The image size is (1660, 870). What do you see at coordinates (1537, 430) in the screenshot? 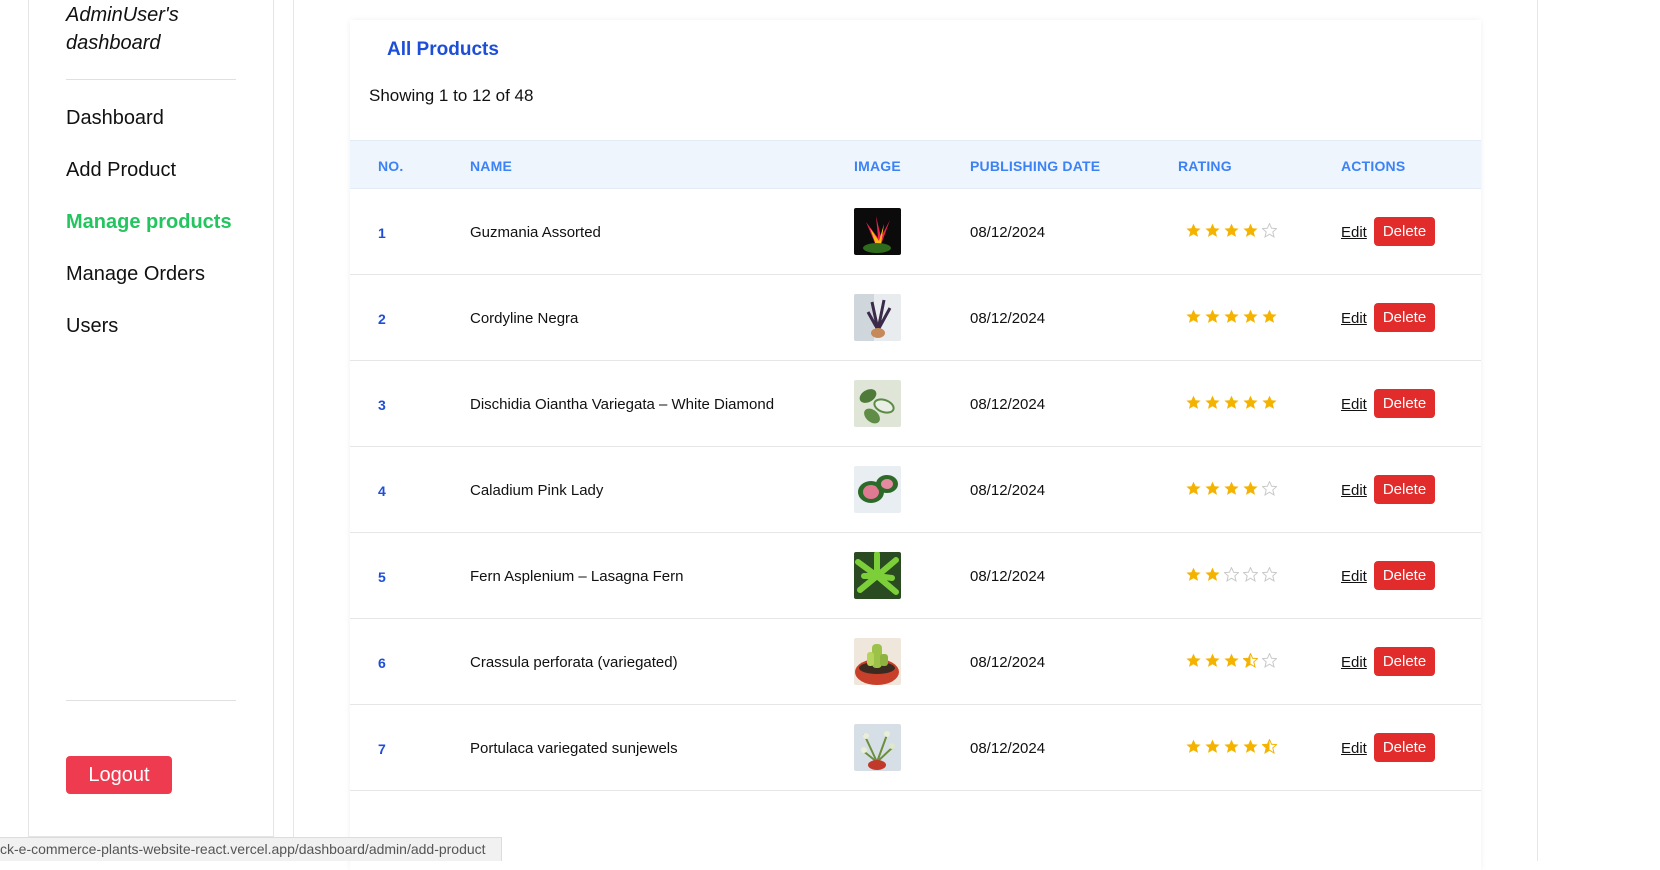
I see `right-divider` at bounding box center [1537, 430].